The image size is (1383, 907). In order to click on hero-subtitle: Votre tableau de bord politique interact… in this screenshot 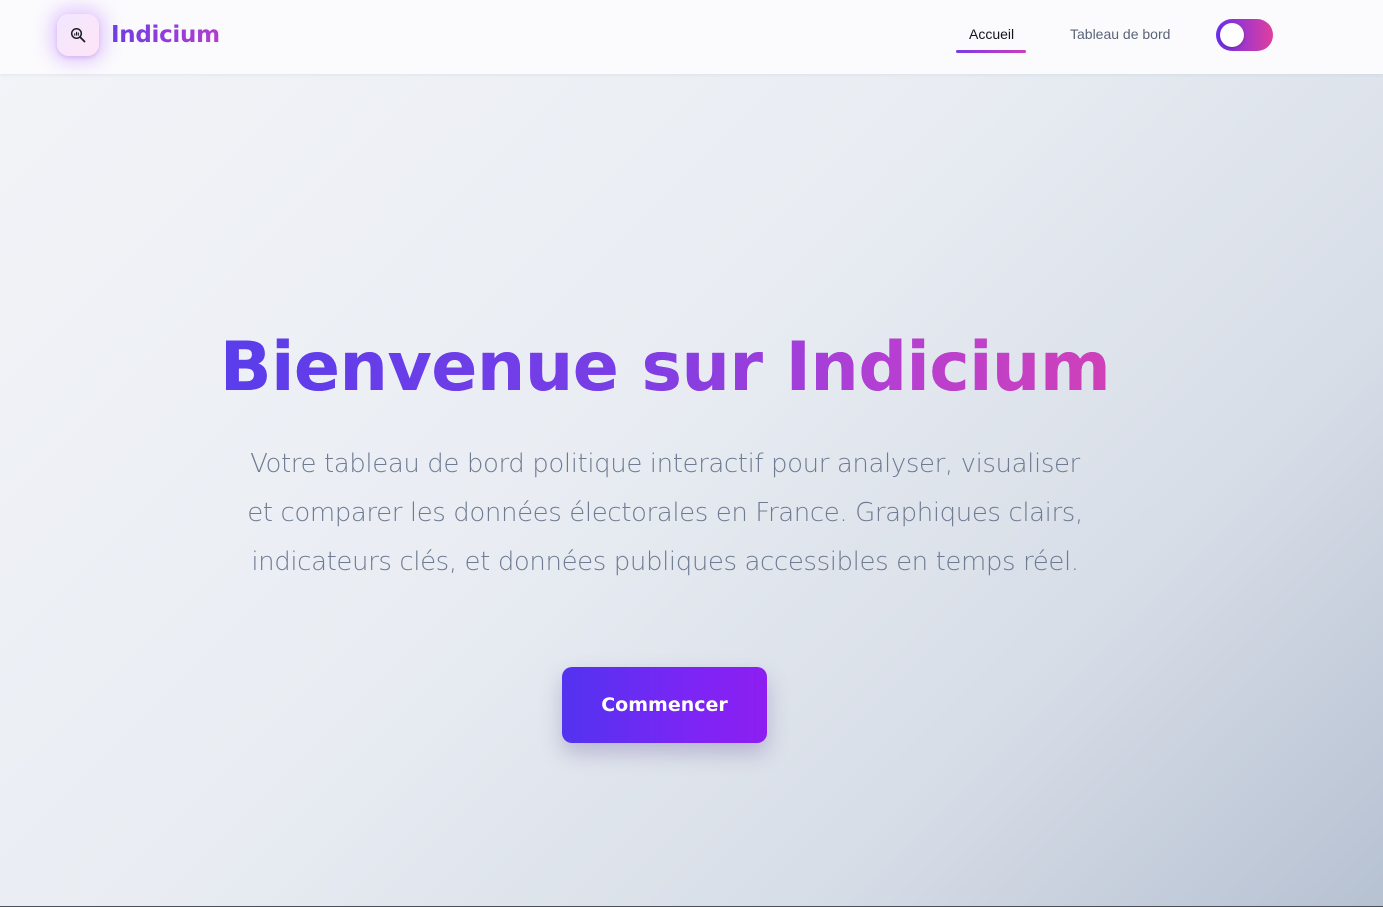, I will do `click(665, 513)`.